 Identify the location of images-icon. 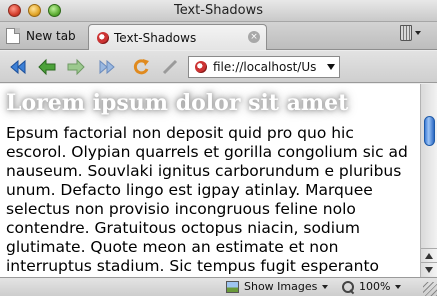
(232, 286).